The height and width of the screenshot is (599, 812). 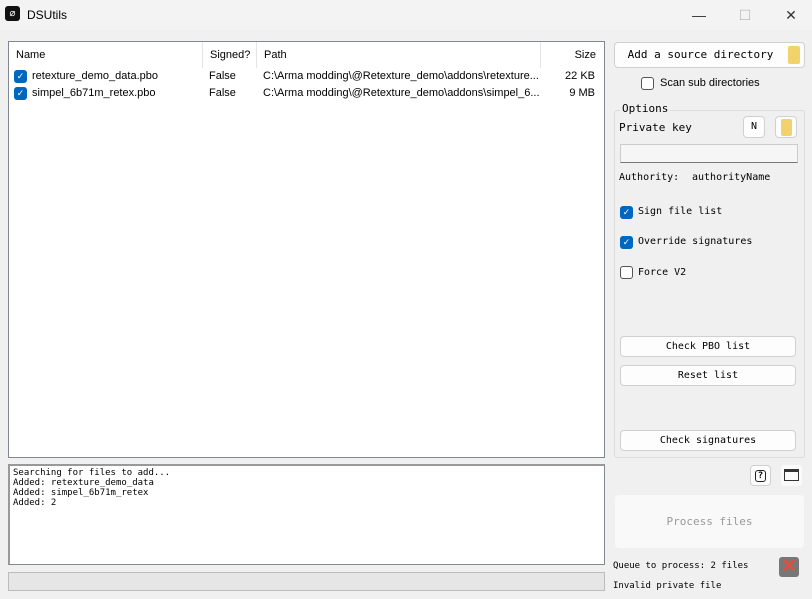 What do you see at coordinates (680, 211) in the screenshot?
I see `sign-file-list-label: Sign file list` at bounding box center [680, 211].